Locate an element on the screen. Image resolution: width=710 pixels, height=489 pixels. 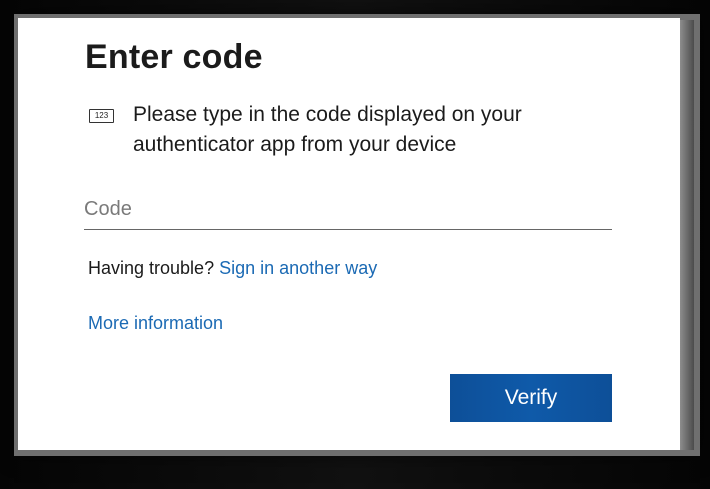
dialog-edge-shadow is located at coordinates (687, 235).